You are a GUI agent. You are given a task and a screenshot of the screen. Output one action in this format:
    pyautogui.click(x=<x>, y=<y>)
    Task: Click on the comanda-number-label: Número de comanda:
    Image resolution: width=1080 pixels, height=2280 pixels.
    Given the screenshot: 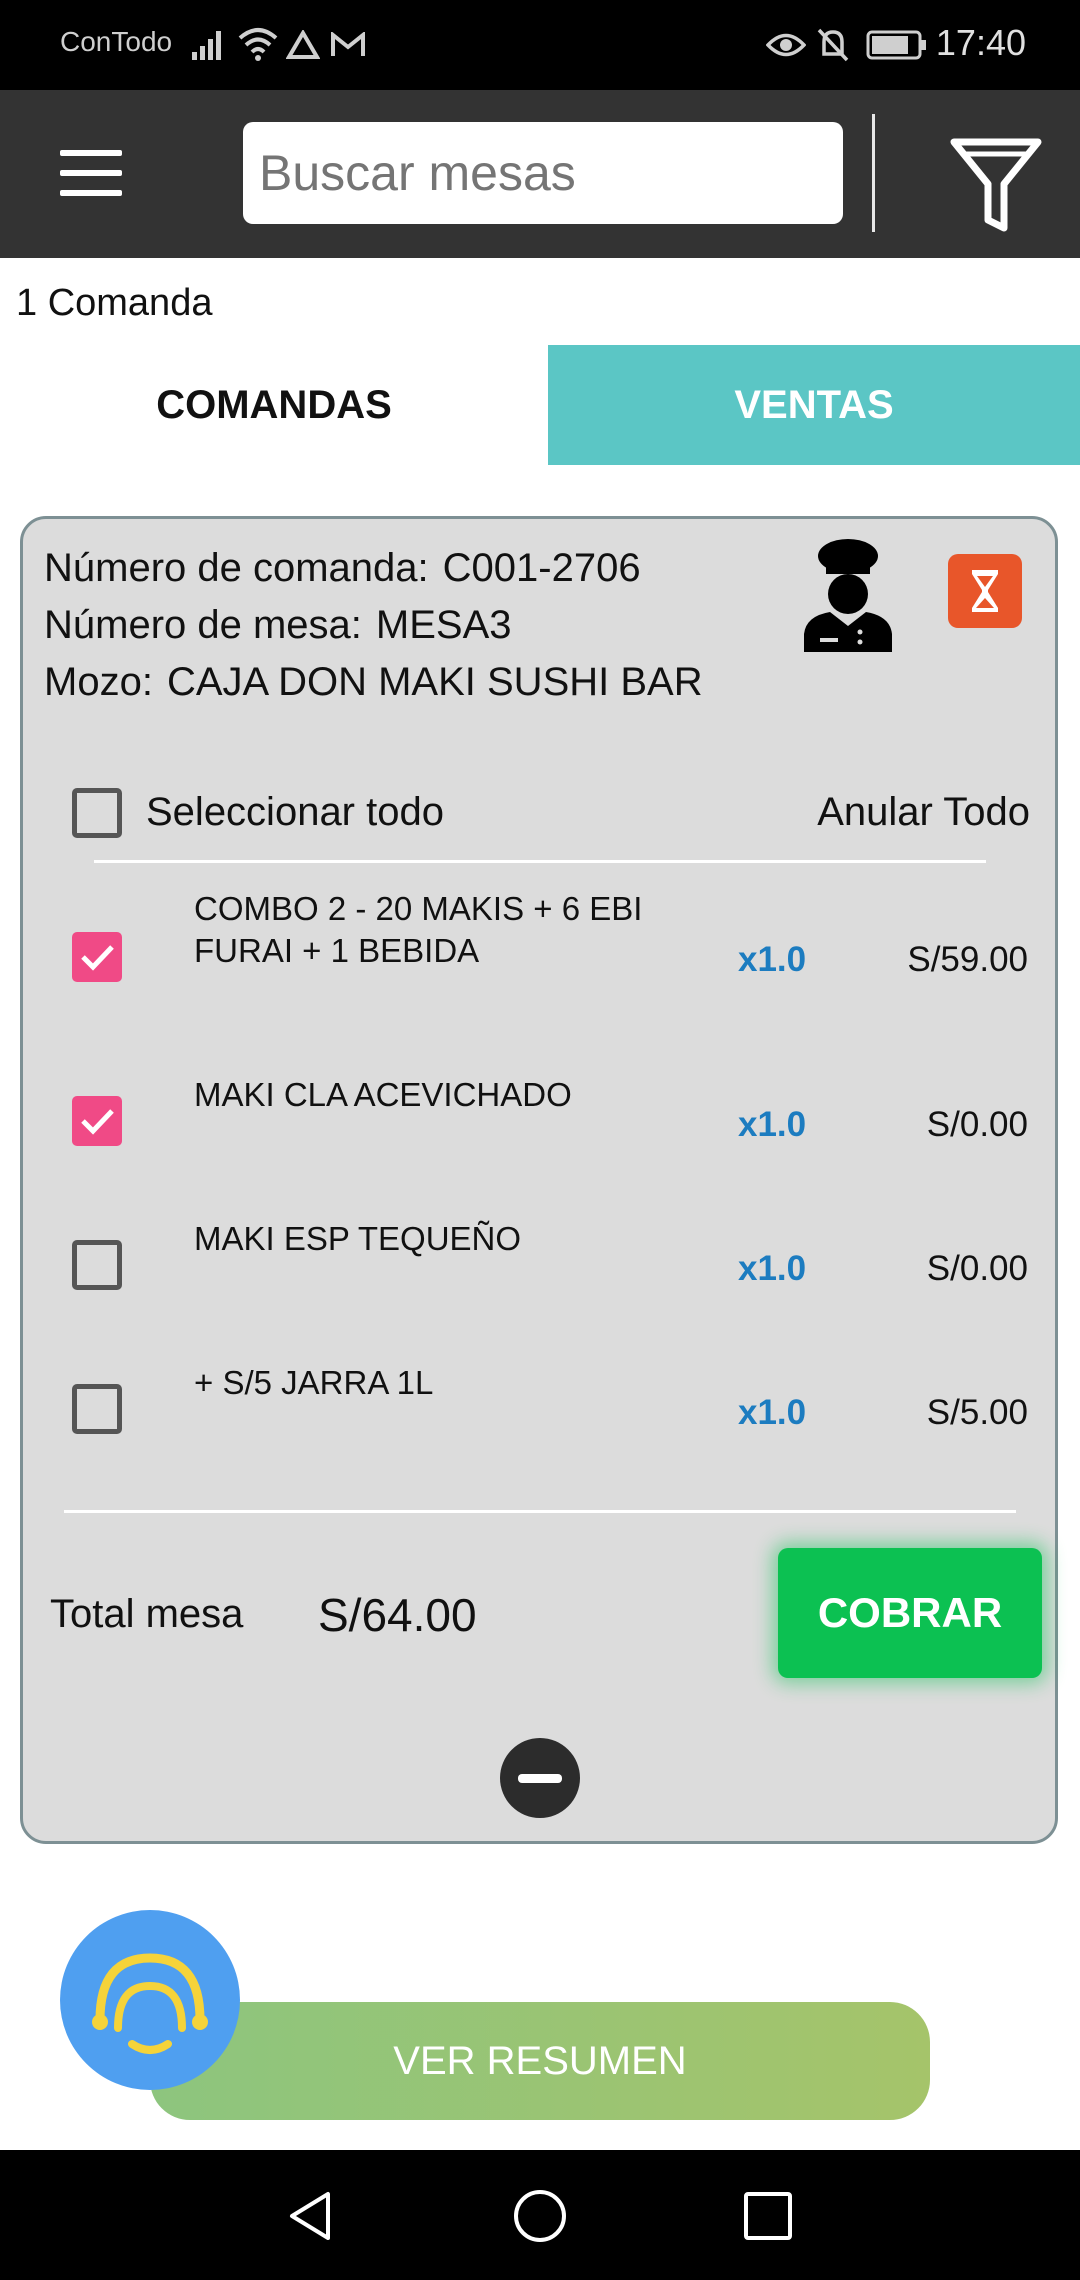 What is the action you would take?
    pyautogui.click(x=236, y=568)
    